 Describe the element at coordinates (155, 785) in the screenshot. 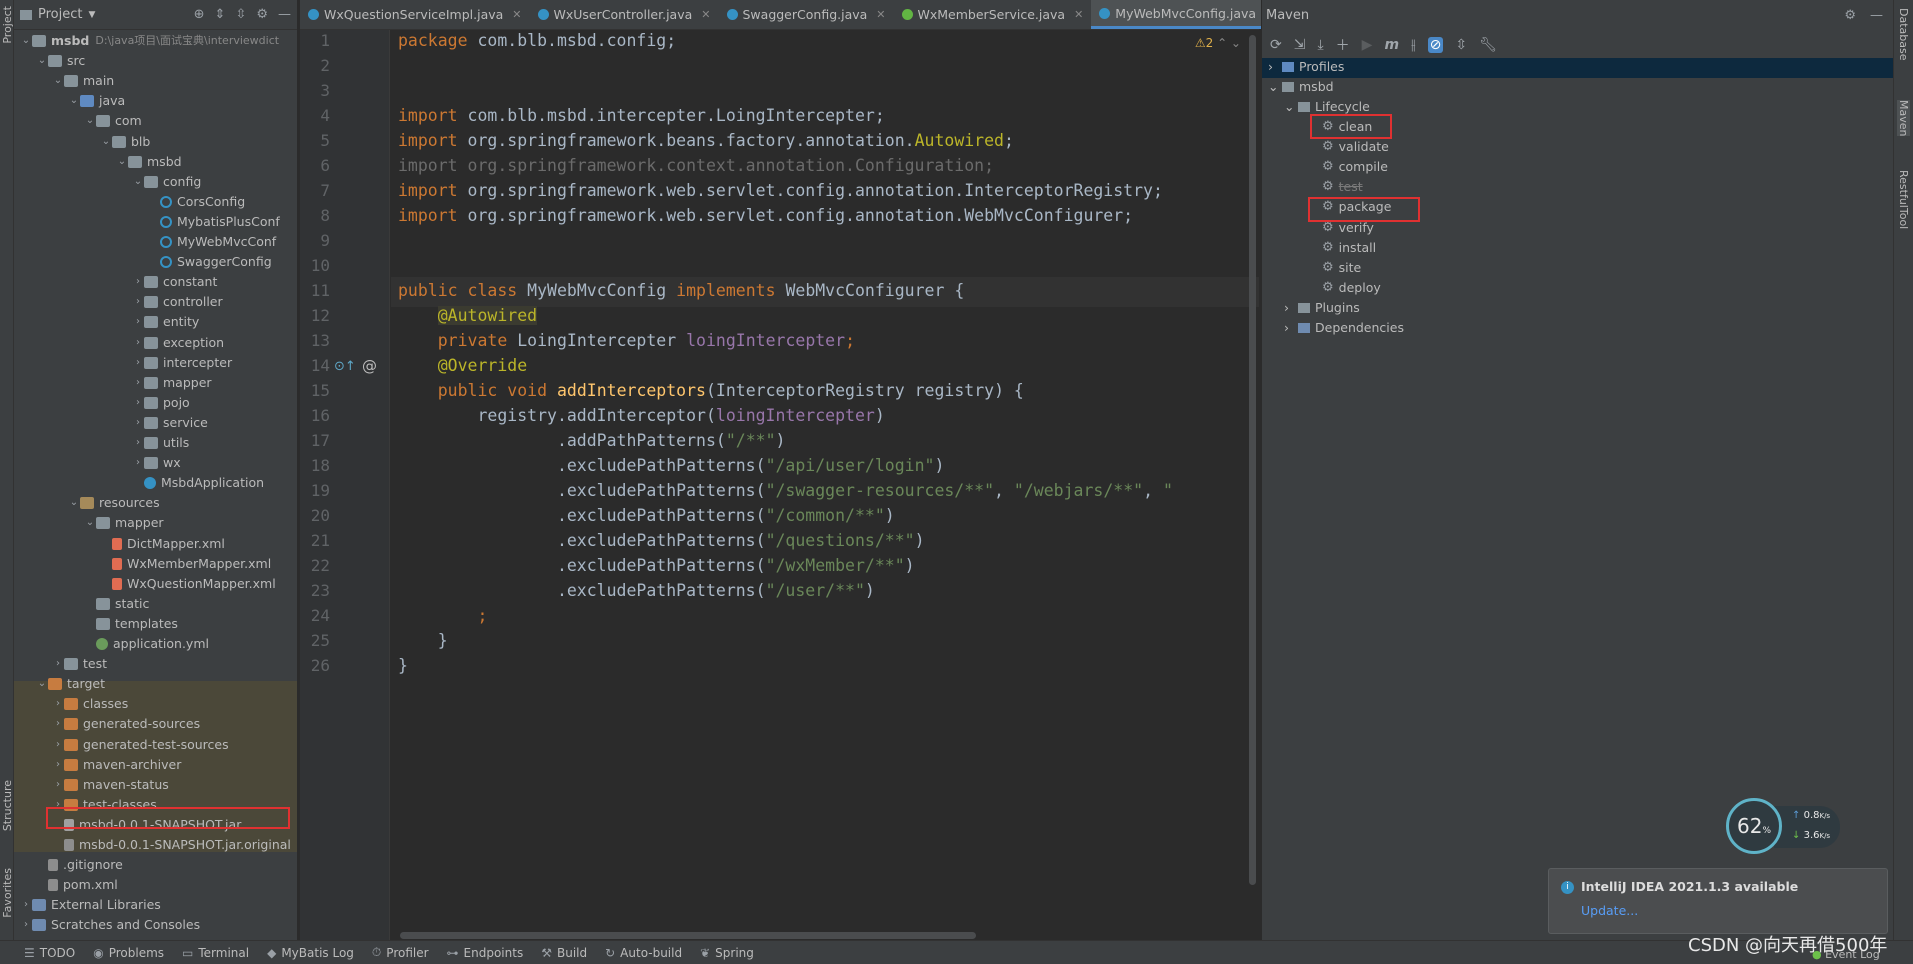

I see `tree-item: › maven-status` at that location.